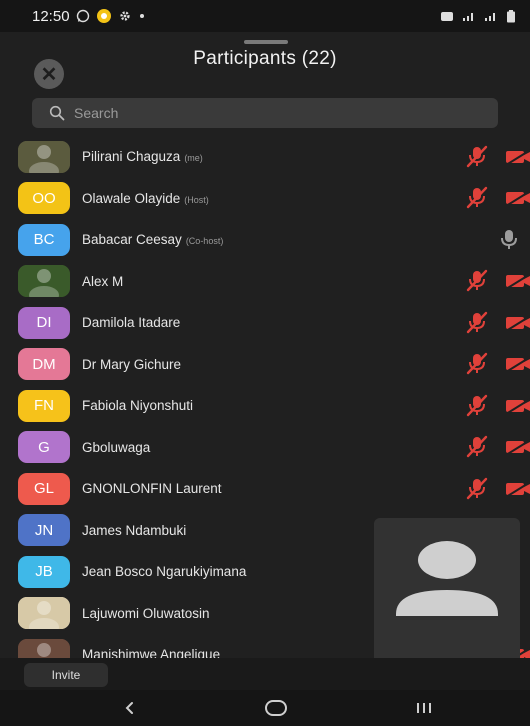 This screenshot has height=726, width=530. I want to click on back-button, so click(130, 708).